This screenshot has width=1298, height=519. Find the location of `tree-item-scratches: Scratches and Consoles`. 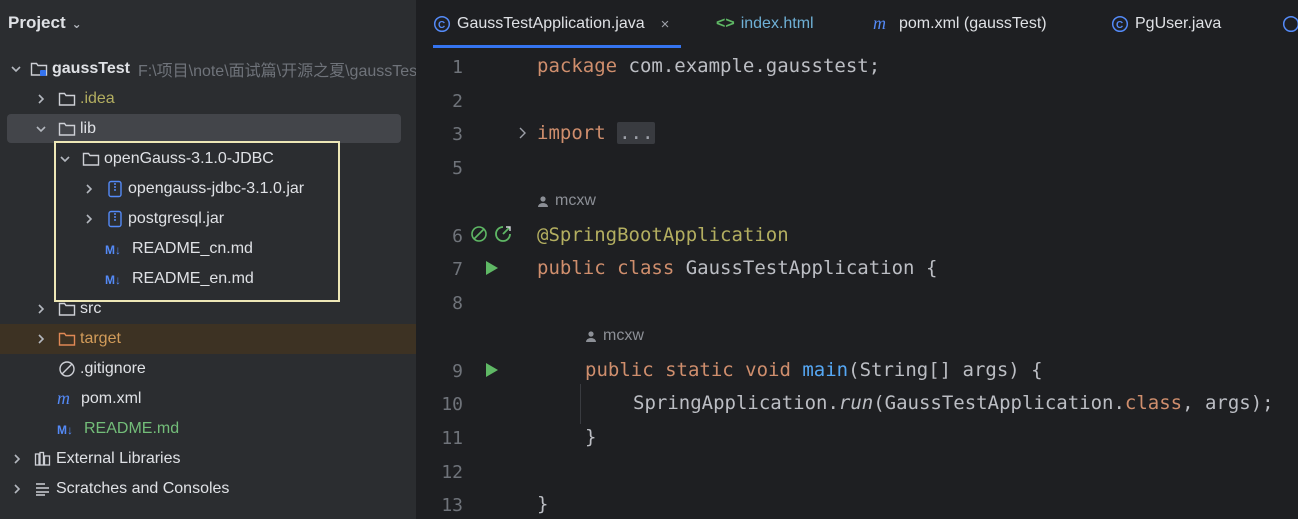

tree-item-scratches: Scratches and Consoles is located at coordinates (208, 489).